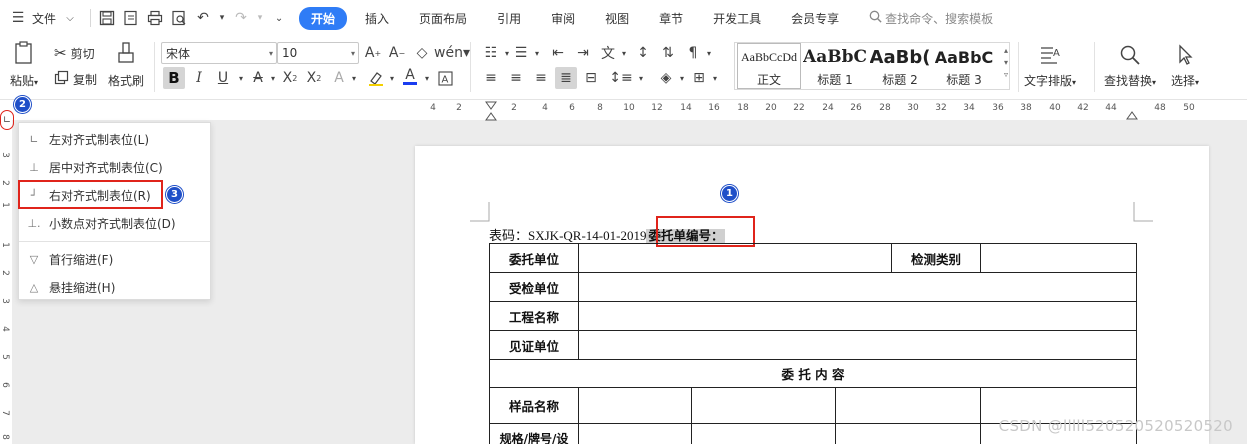 Image resolution: width=1247 pixels, height=444 pixels. What do you see at coordinates (114, 167) in the screenshot?
I see `dropdown-item-center-tab: ⊥ 居中对齐式制表位(C)` at bounding box center [114, 167].